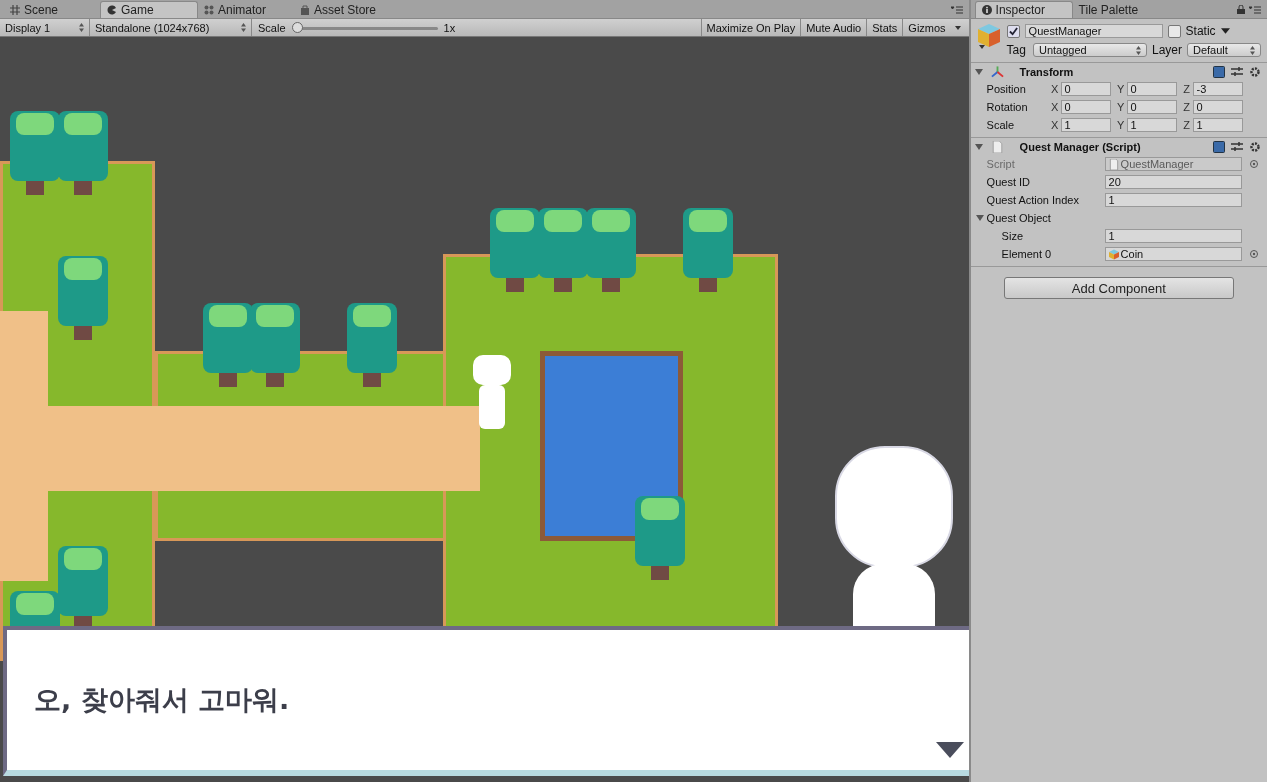 Image resolution: width=1267 pixels, height=782 pixels. I want to click on property-label: Scale, so click(1001, 125).